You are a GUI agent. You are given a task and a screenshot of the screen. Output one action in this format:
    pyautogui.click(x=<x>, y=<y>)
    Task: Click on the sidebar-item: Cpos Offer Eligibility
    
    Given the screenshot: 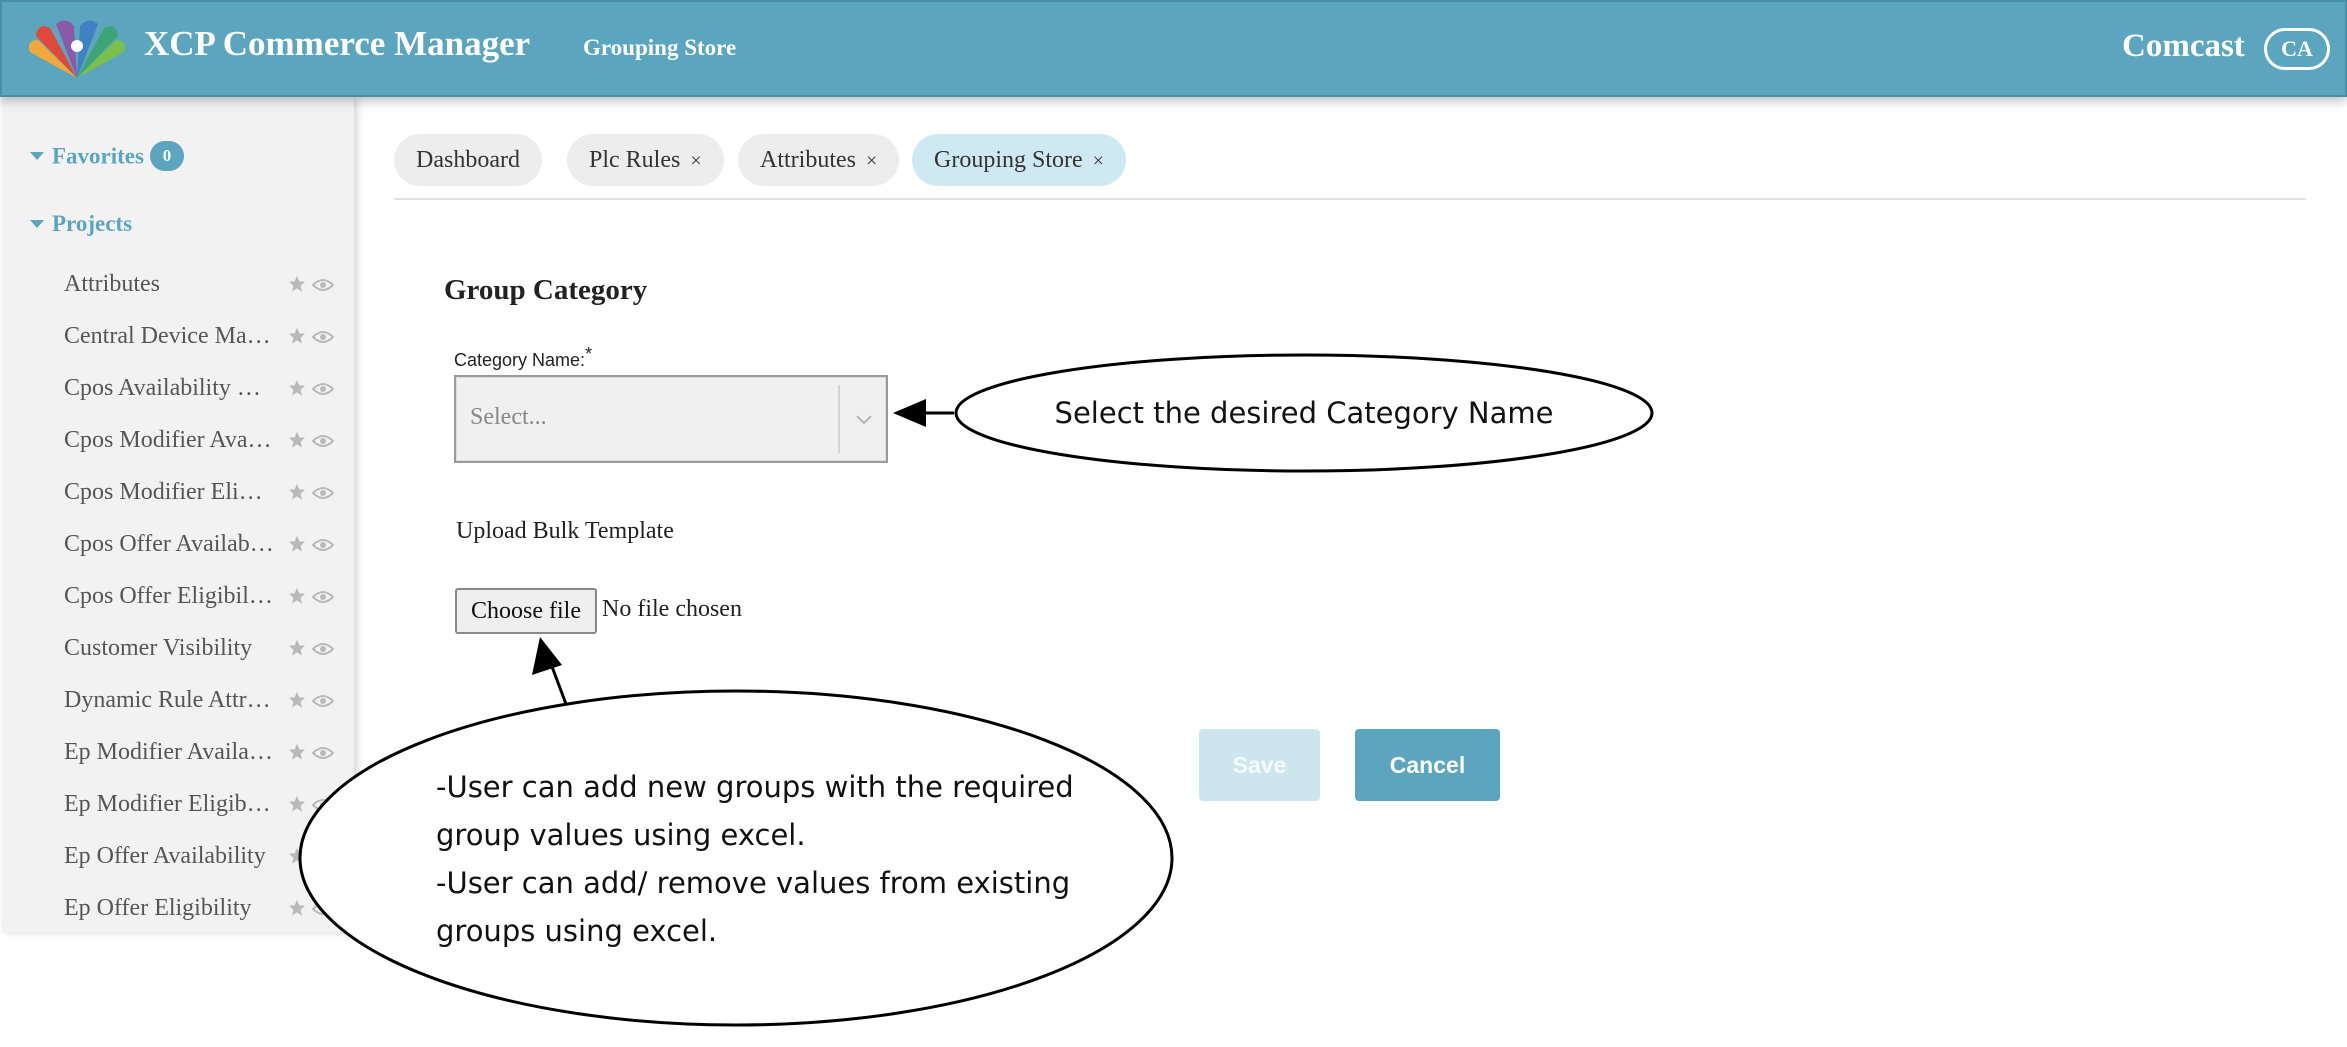 What is the action you would take?
    pyautogui.click(x=206, y=599)
    